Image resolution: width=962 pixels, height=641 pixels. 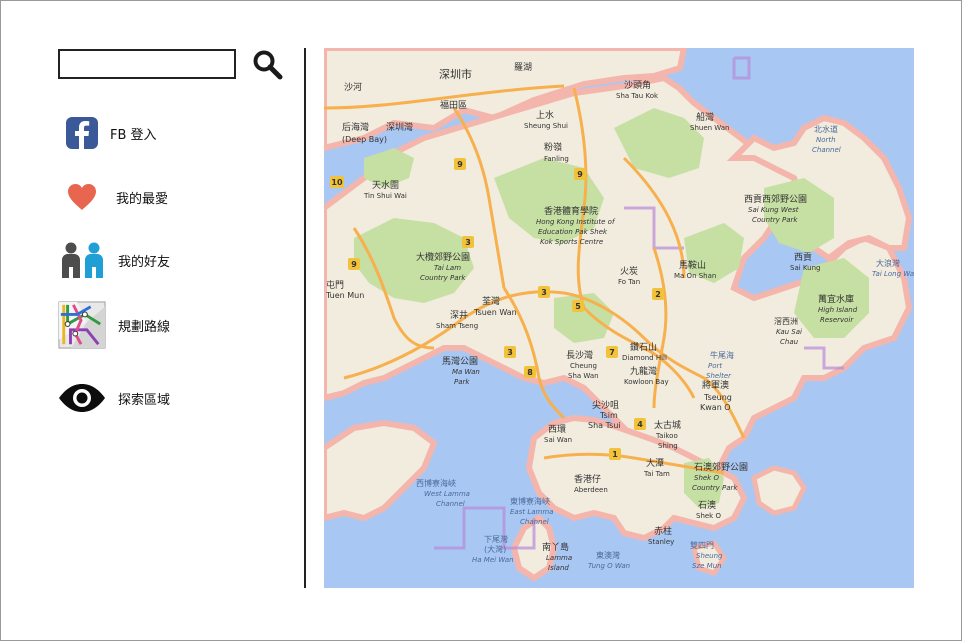 What do you see at coordinates (82, 133) in the screenshot?
I see `facebook-icon` at bounding box center [82, 133].